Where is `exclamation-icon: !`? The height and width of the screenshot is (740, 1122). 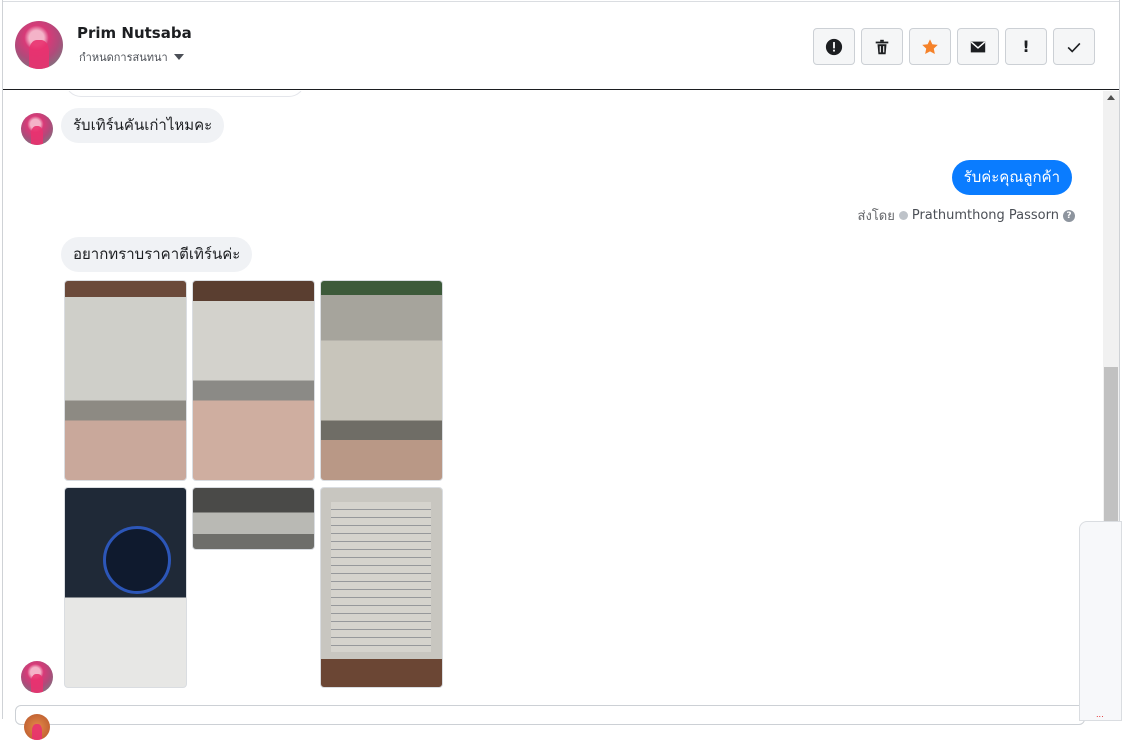 exclamation-icon: ! is located at coordinates (1026, 46).